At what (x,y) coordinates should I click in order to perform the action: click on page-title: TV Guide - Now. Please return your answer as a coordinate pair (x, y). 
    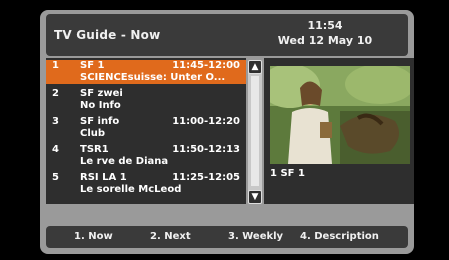
    Looking at the image, I should click on (107, 35).